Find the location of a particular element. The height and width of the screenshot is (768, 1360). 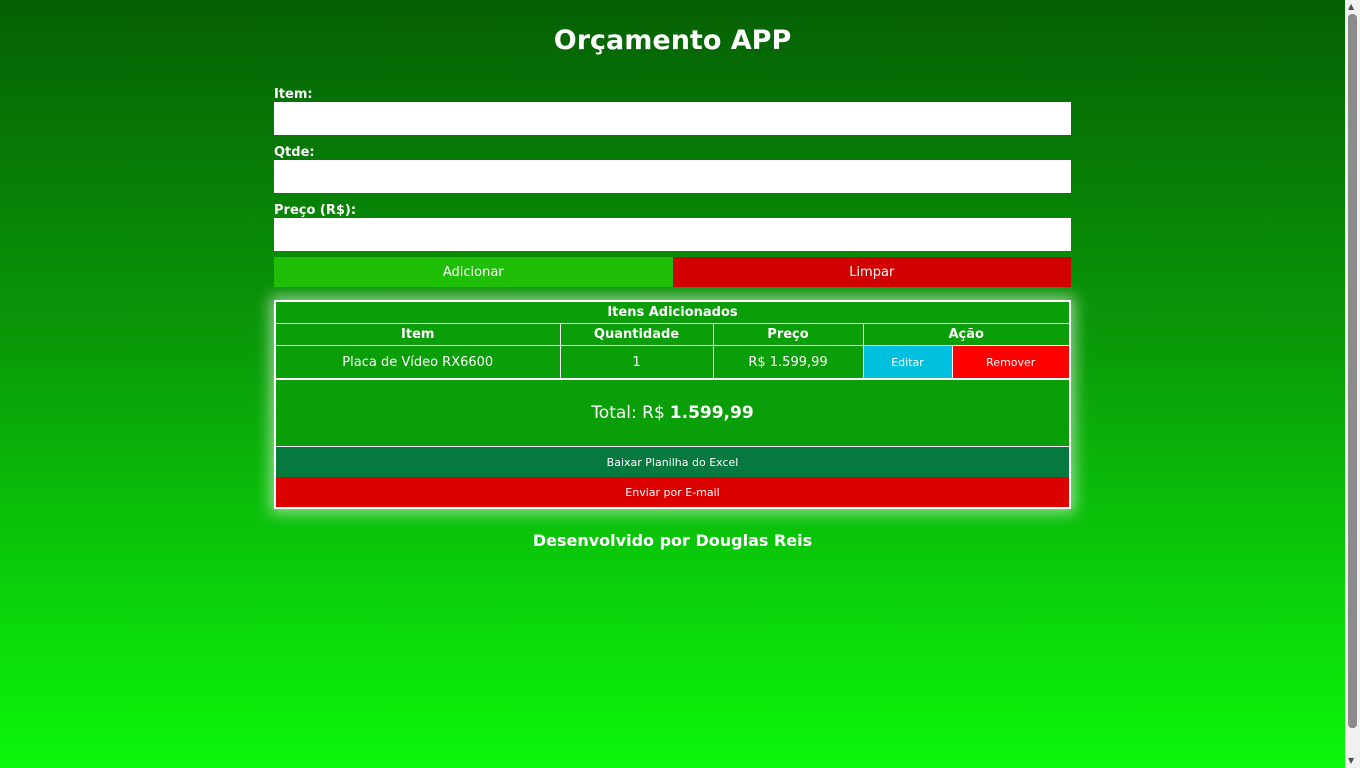

column-header-price: Preço is located at coordinates (788, 334).